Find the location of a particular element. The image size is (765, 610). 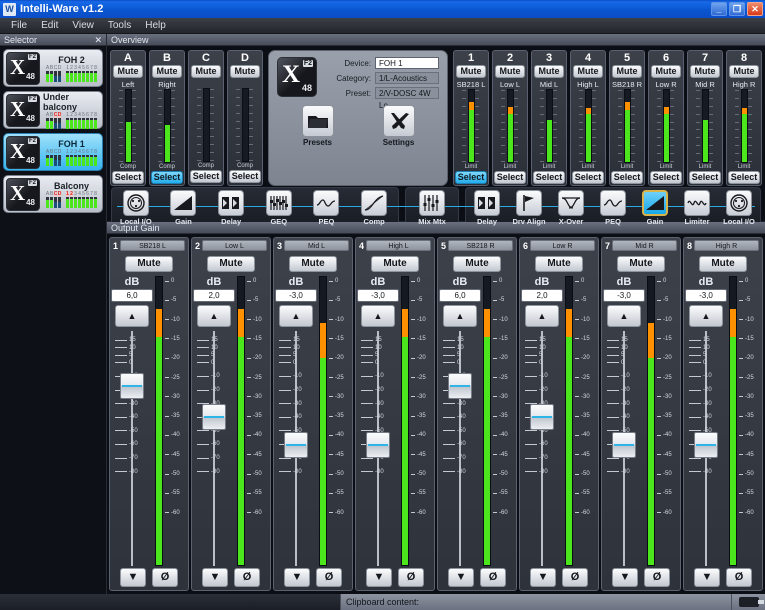

settings-button: Settings is located at coordinates (398, 126).